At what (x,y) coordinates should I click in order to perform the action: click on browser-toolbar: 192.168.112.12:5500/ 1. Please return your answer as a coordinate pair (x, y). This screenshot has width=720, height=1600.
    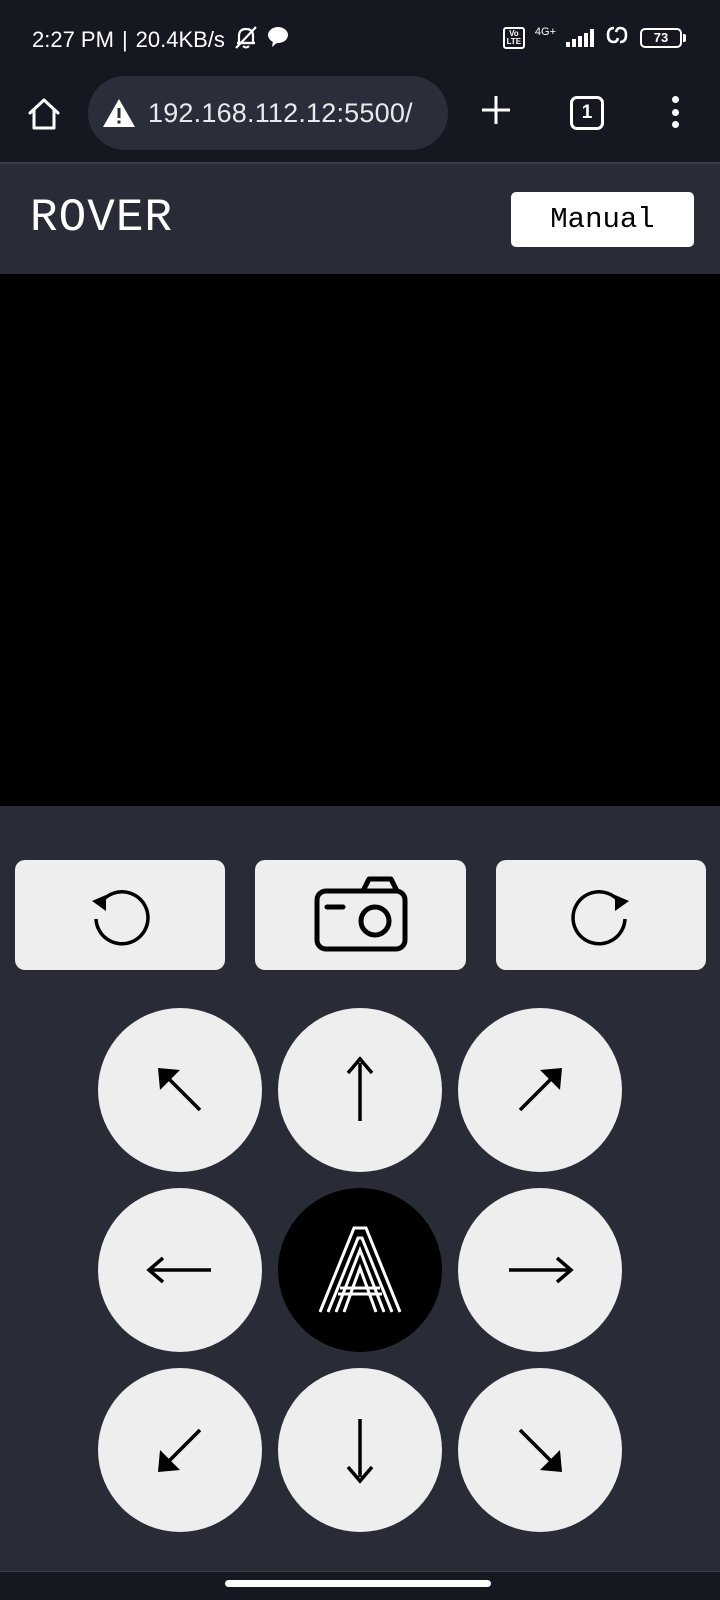
    Looking at the image, I should click on (360, 119).